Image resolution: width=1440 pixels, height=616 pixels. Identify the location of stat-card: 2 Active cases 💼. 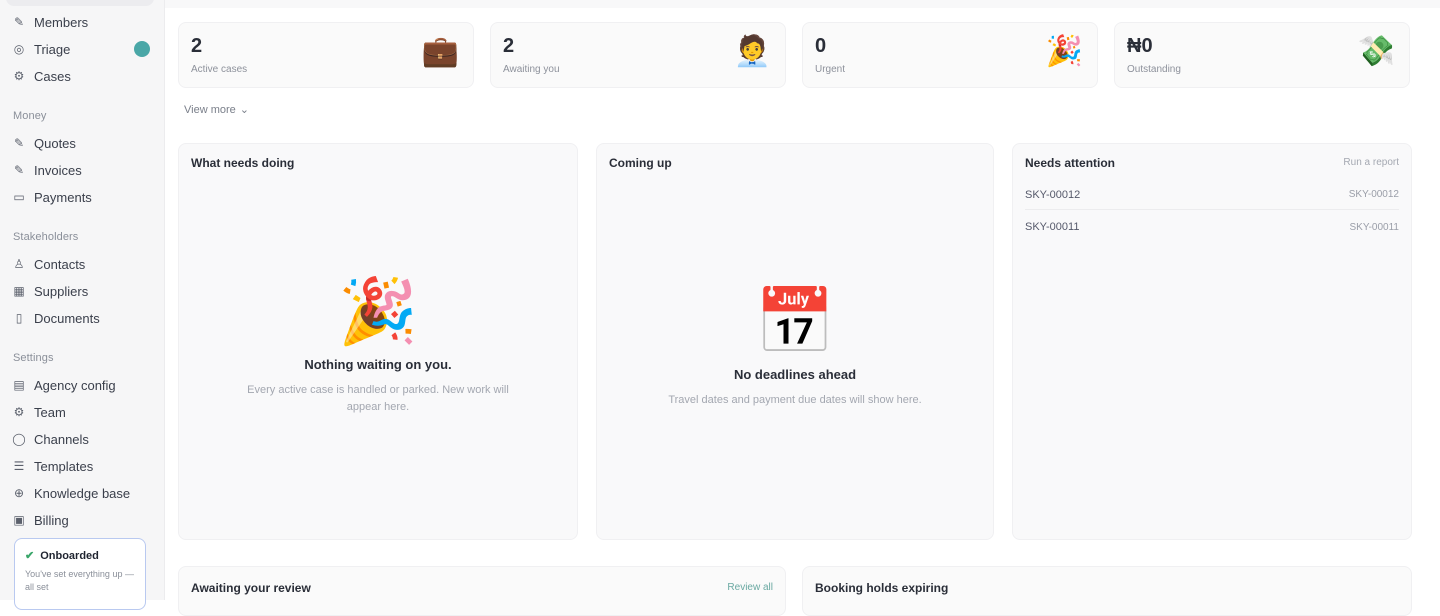
(326, 55).